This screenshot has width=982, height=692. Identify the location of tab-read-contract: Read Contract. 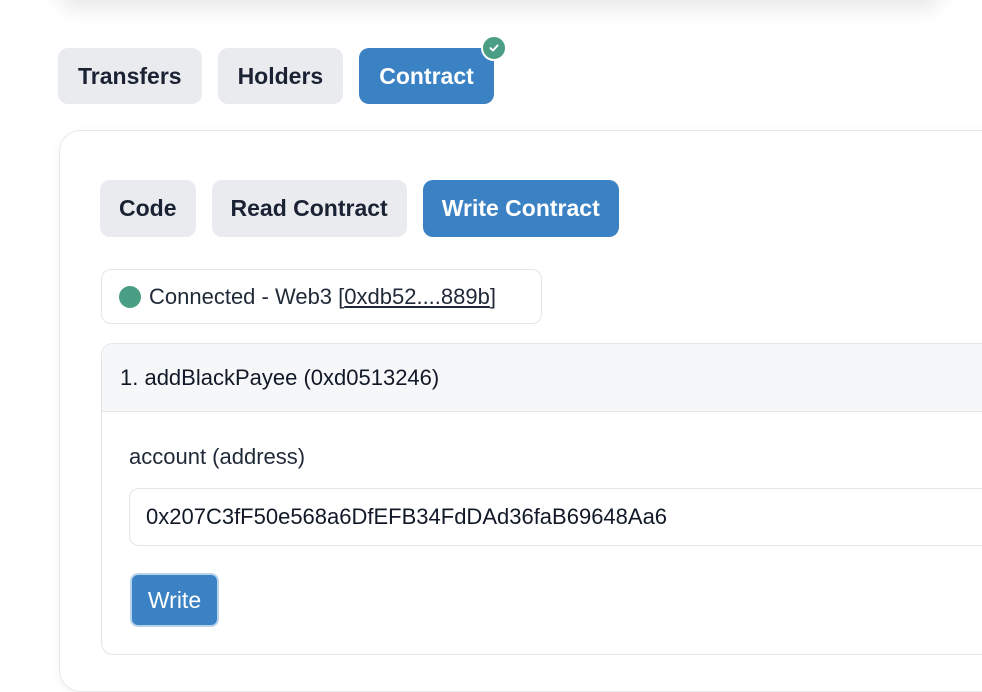
(309, 208).